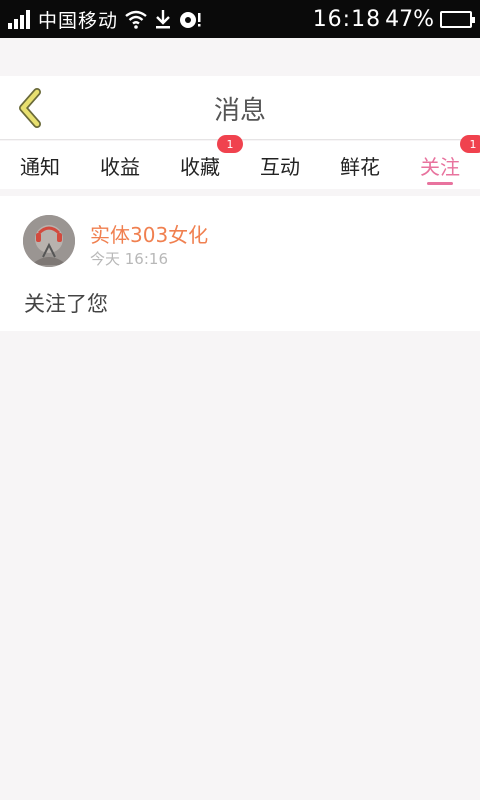 The width and height of the screenshot is (480, 800). I want to click on tab-label: 通知, so click(40, 167).